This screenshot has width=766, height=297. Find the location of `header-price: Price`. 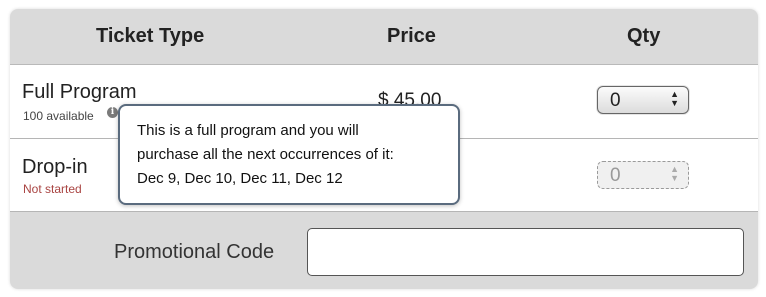

header-price: Price is located at coordinates (411, 36).